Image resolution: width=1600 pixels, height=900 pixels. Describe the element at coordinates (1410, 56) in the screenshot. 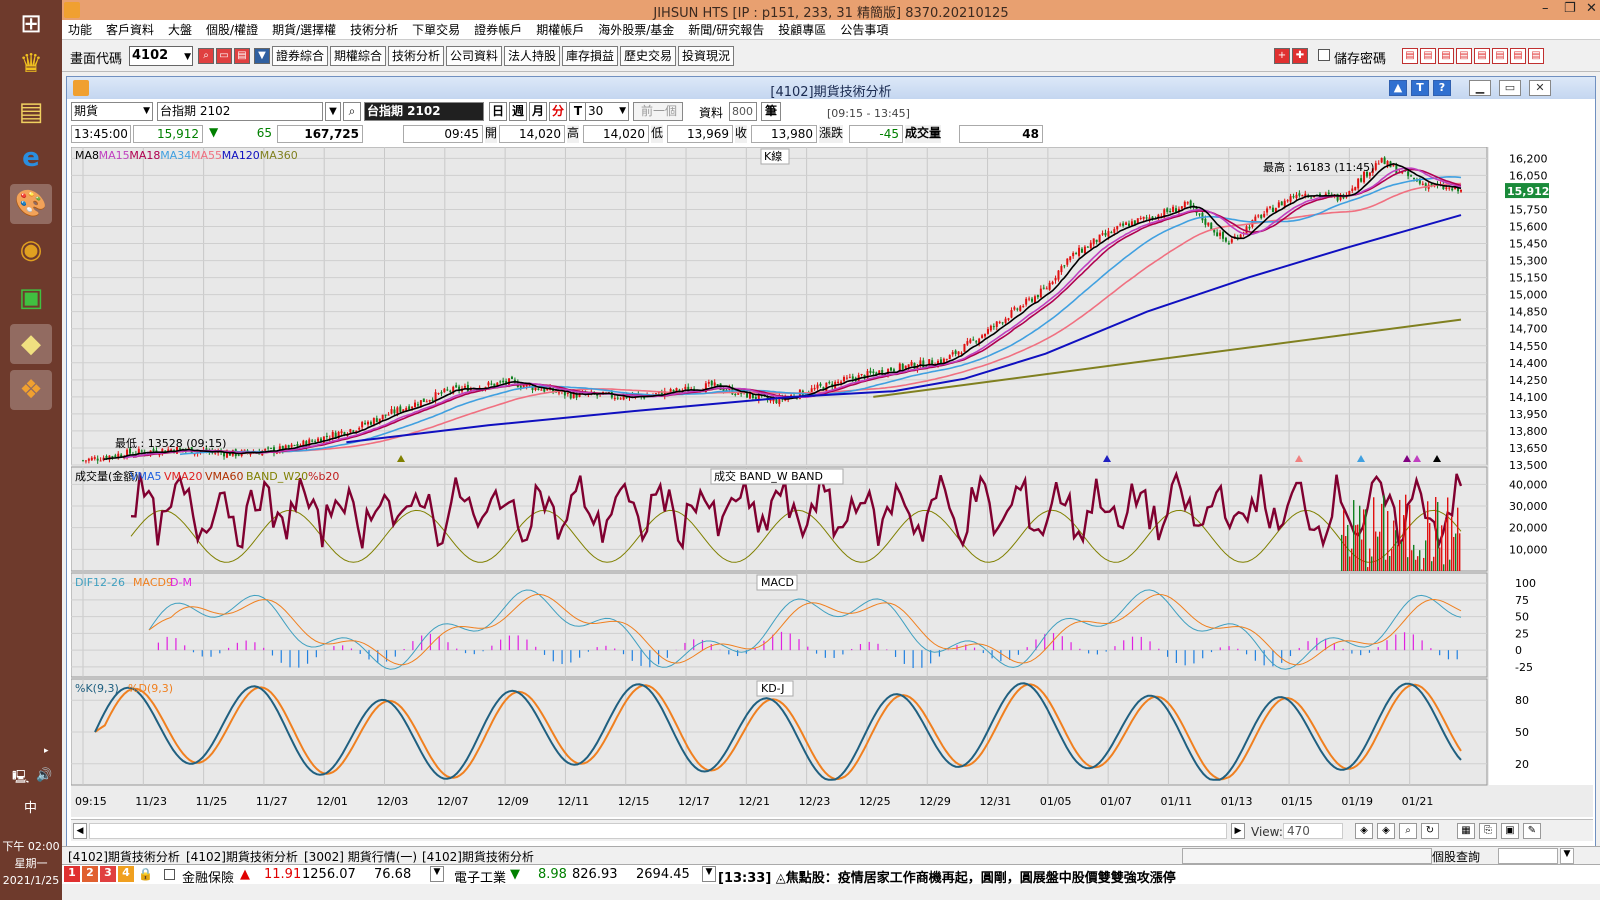

I see `tool-icon-0: ▤` at that location.